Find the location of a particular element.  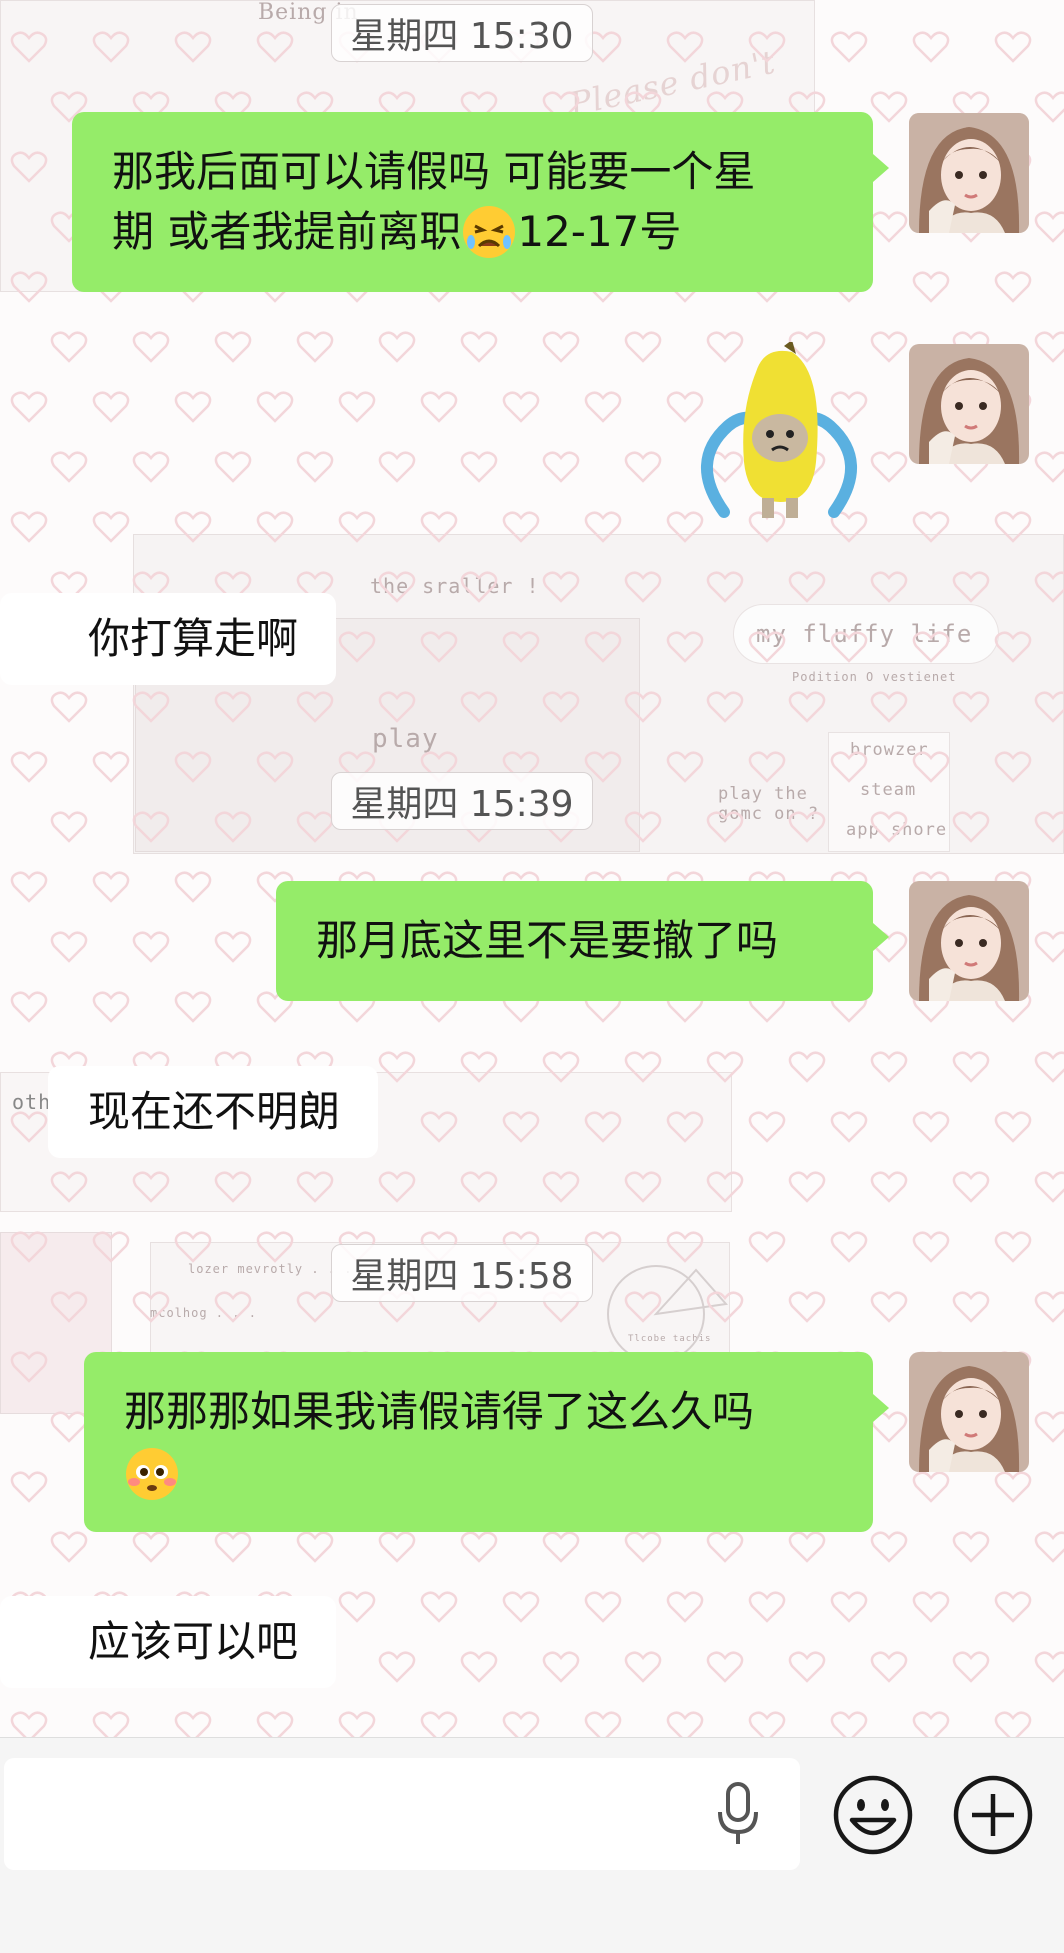

wallpaper-text: lozer mevrotly . . . is located at coordinates (270, 1269).